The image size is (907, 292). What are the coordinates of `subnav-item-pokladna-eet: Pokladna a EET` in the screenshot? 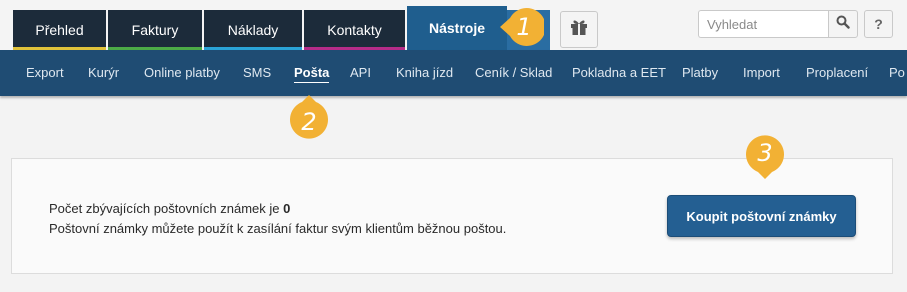 It's located at (619, 73).